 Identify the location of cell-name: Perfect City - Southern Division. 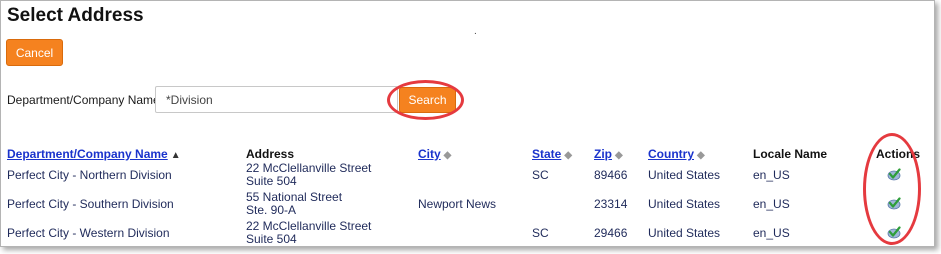
(90, 204).